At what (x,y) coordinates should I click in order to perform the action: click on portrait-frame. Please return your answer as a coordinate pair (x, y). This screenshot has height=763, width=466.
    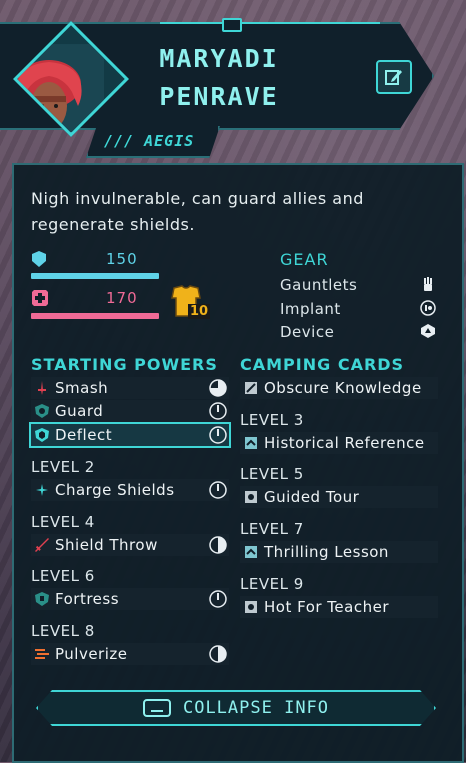
    Looking at the image, I should click on (71, 79).